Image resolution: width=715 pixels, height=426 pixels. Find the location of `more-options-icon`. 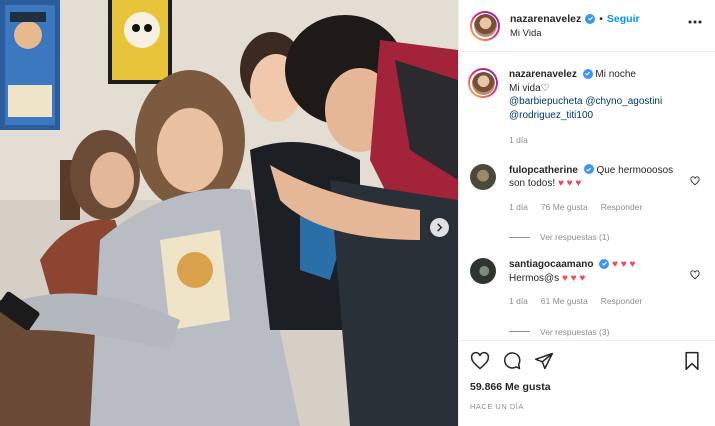

more-options-icon is located at coordinates (695, 22).